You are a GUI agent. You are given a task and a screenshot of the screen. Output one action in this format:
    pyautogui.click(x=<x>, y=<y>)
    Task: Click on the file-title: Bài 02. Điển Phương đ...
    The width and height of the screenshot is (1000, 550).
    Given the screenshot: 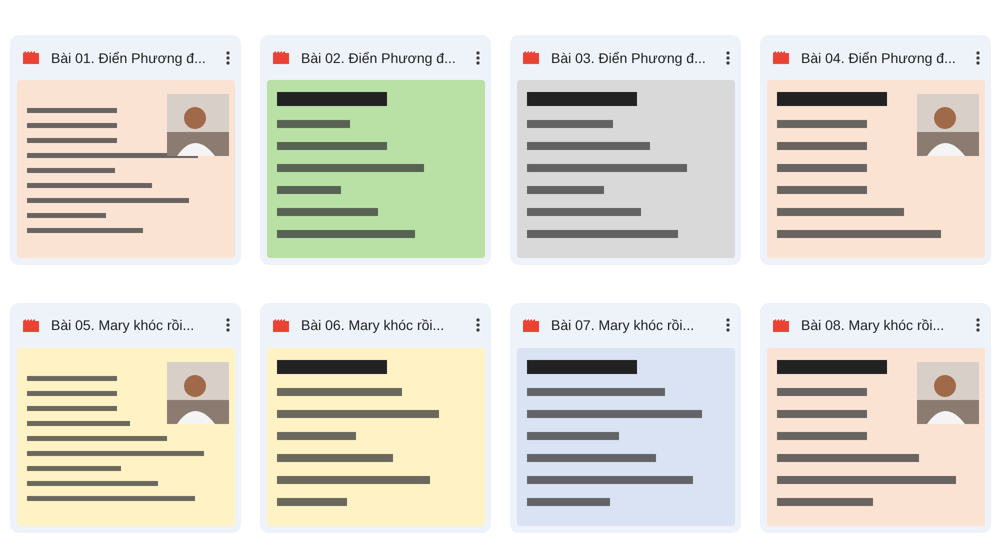 What is the action you would take?
    pyautogui.click(x=379, y=58)
    